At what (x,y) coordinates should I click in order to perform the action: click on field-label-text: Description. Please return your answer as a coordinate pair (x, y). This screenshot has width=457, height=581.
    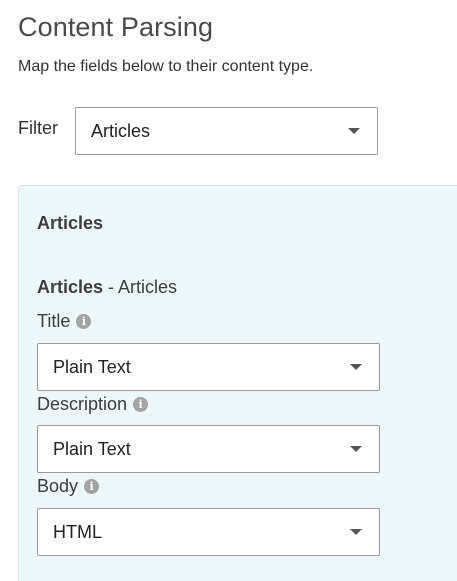
    Looking at the image, I should click on (82, 404).